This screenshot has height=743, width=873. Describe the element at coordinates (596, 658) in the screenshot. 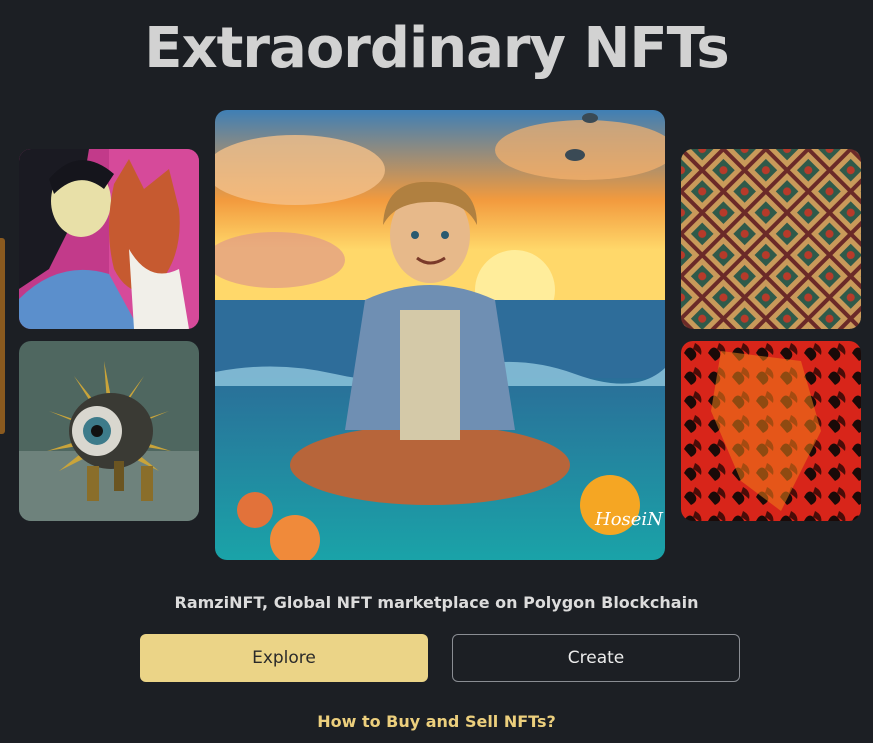

I see `create-button: Create` at that location.